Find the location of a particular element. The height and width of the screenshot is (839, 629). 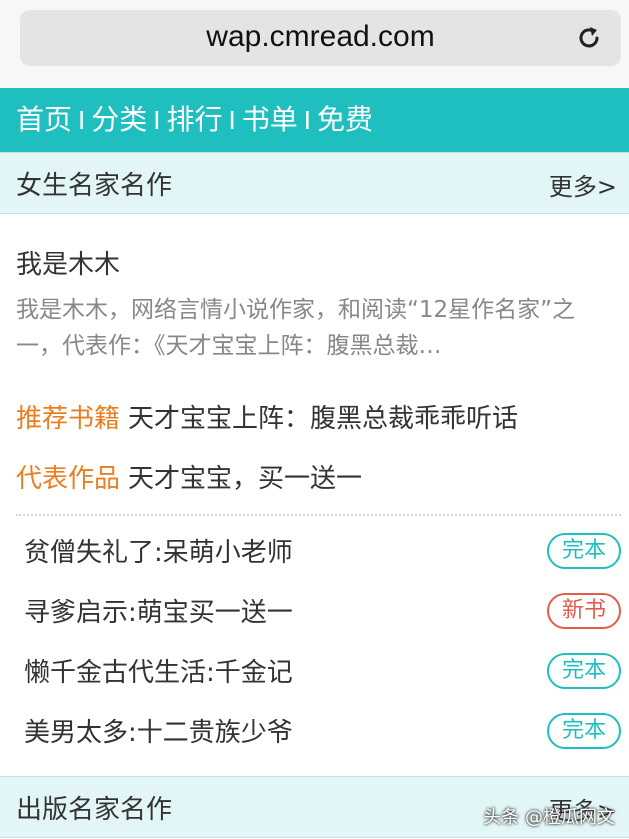

address-bar: wap.cmread.com is located at coordinates (320, 38).